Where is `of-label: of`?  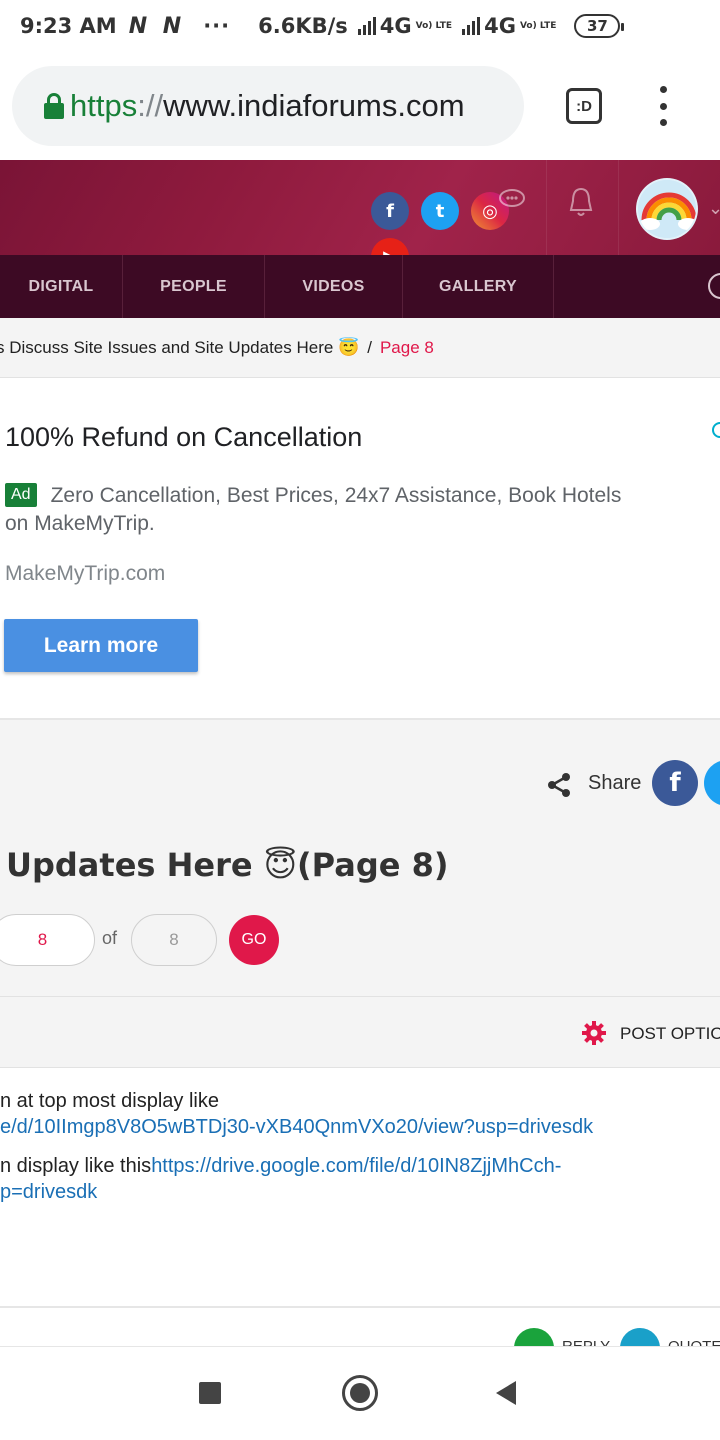 of-label: of is located at coordinates (110, 938).